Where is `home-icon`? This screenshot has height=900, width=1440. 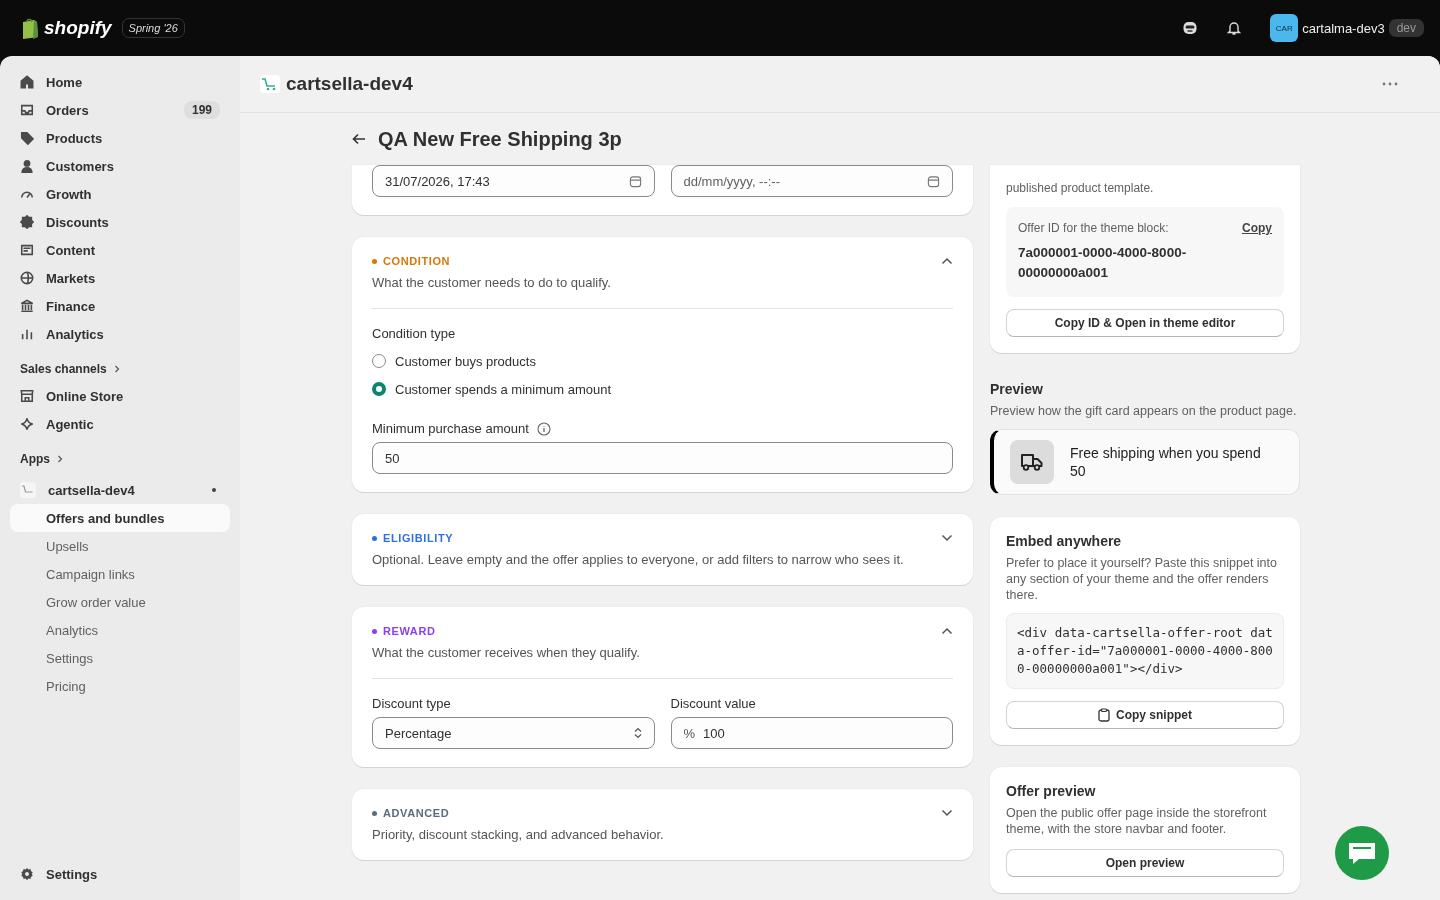
home-icon is located at coordinates (27, 82).